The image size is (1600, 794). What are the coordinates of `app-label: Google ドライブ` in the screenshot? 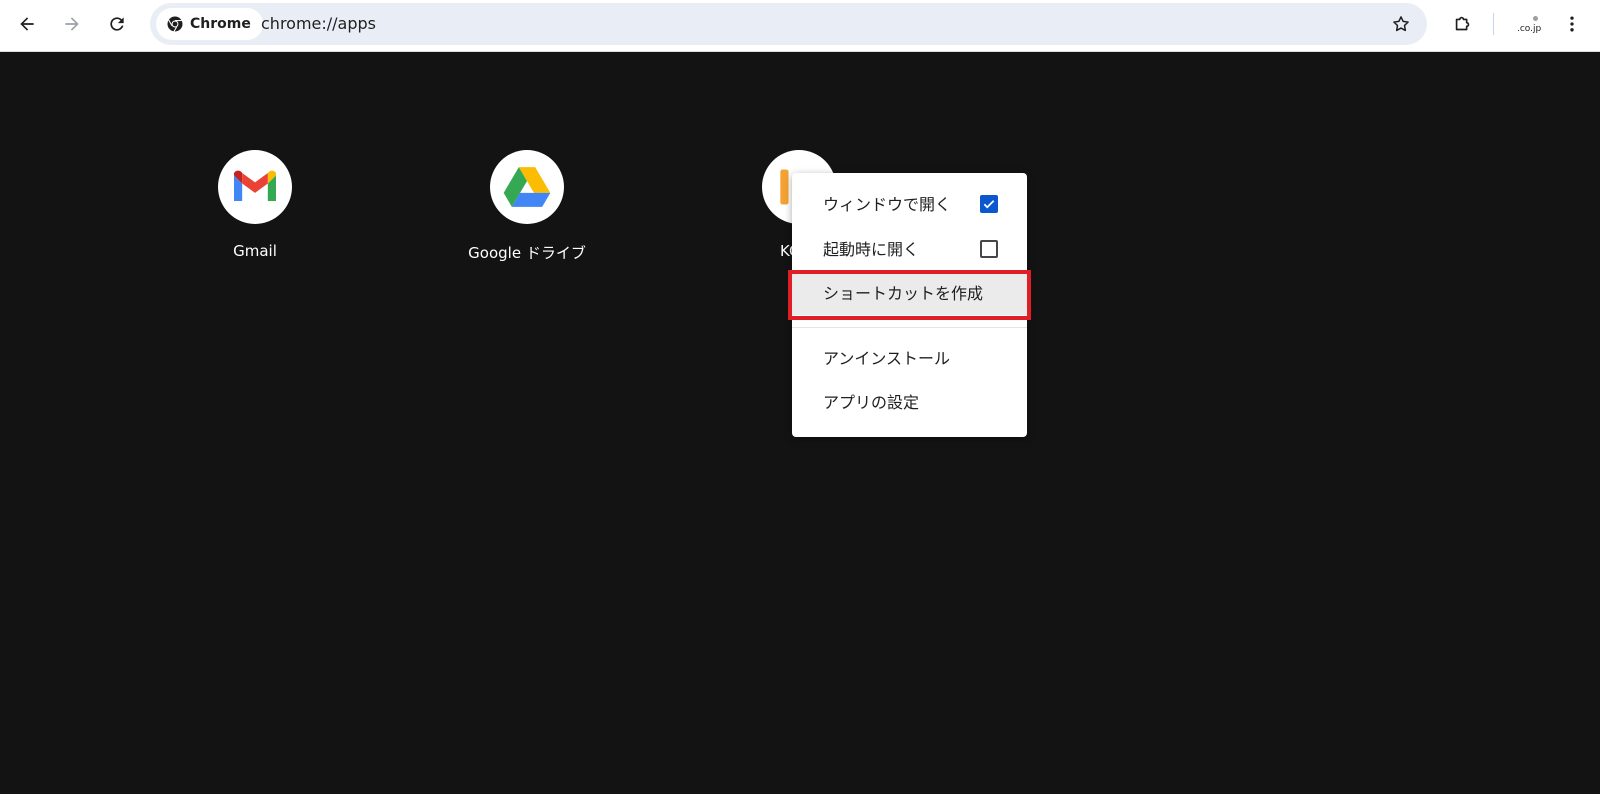 It's located at (527, 253).